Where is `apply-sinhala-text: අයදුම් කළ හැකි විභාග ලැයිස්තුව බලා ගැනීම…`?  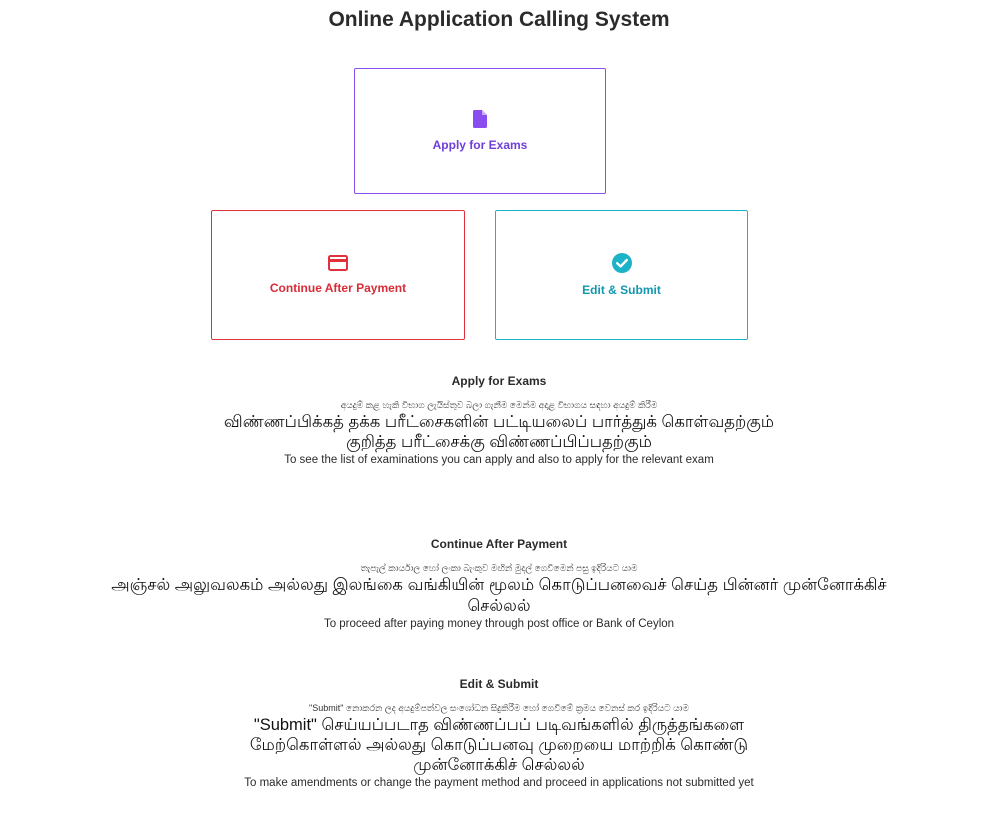
apply-sinhala-text: අයදුම් කළ හැකි විභාග ලැයිස්තුව බලා ගැනීම… is located at coordinates (499, 405).